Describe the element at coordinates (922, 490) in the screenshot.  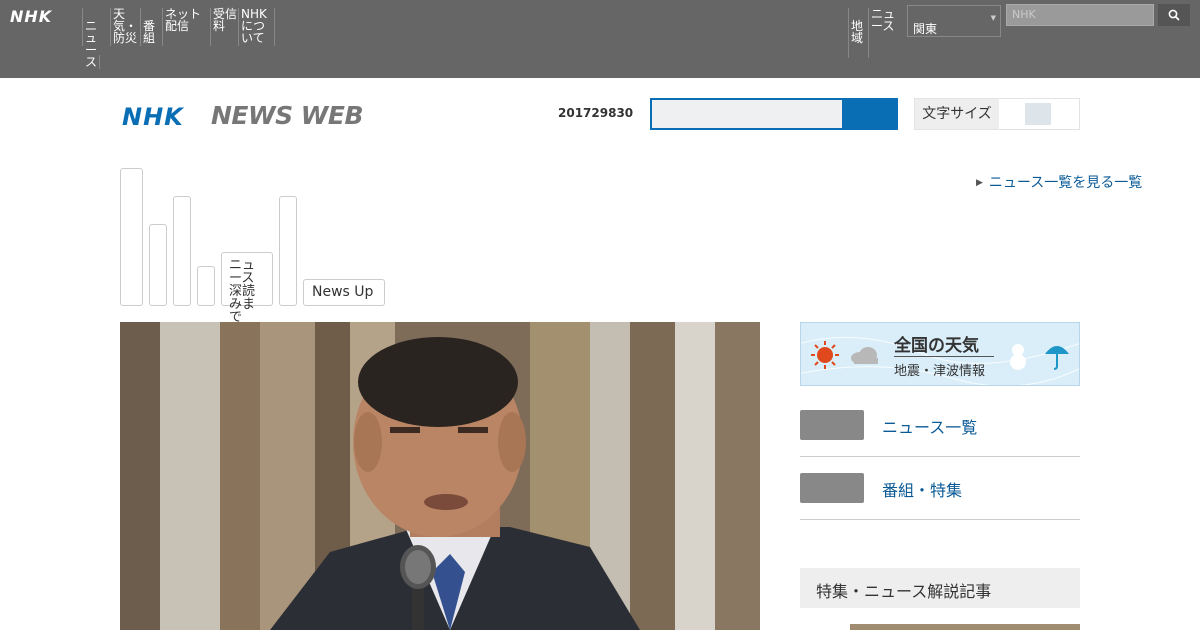
I see `side-link-label: 番組・特集` at that location.